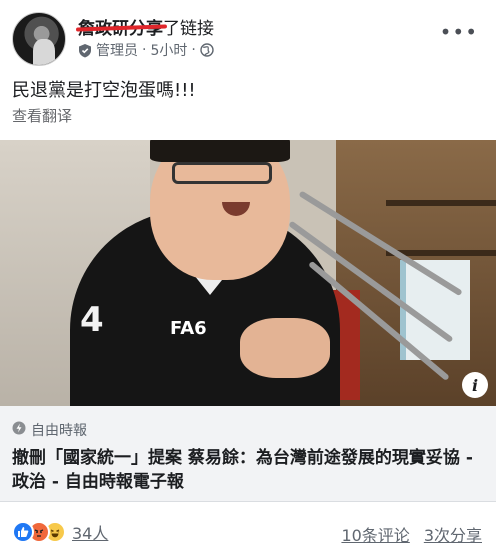 The height and width of the screenshot is (549, 496). What do you see at coordinates (90, 532) in the screenshot?
I see `reaction-count: 34人` at bounding box center [90, 532].